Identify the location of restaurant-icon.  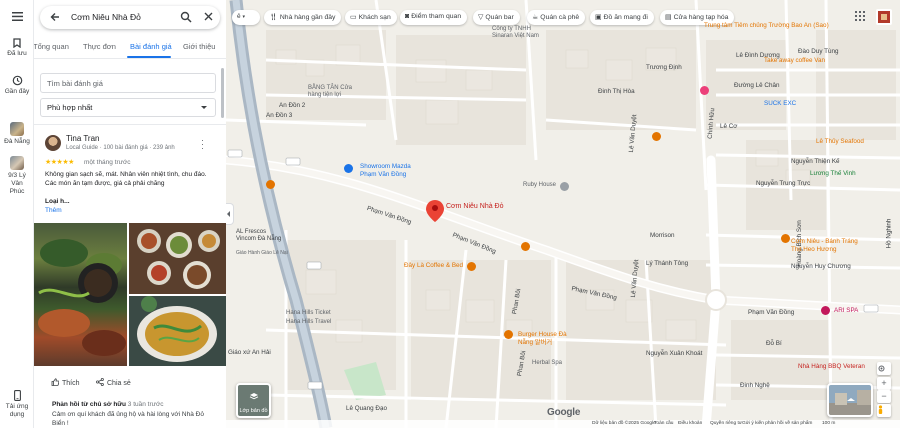
(270, 184).